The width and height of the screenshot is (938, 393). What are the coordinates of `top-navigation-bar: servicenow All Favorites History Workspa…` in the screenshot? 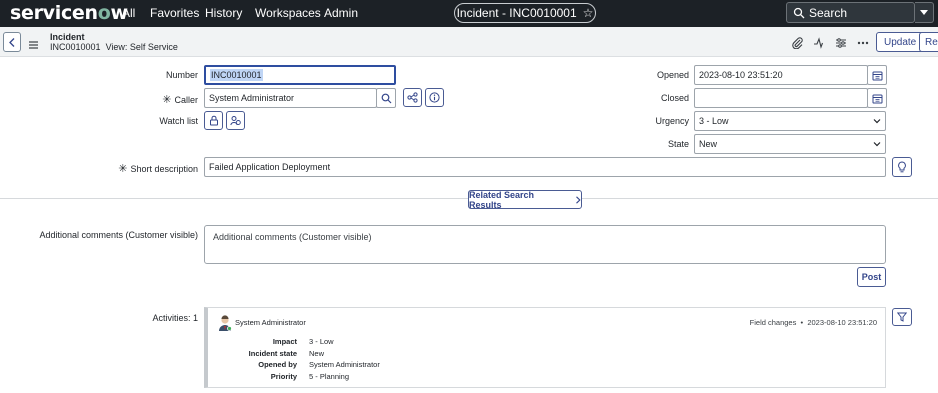 It's located at (469, 13).